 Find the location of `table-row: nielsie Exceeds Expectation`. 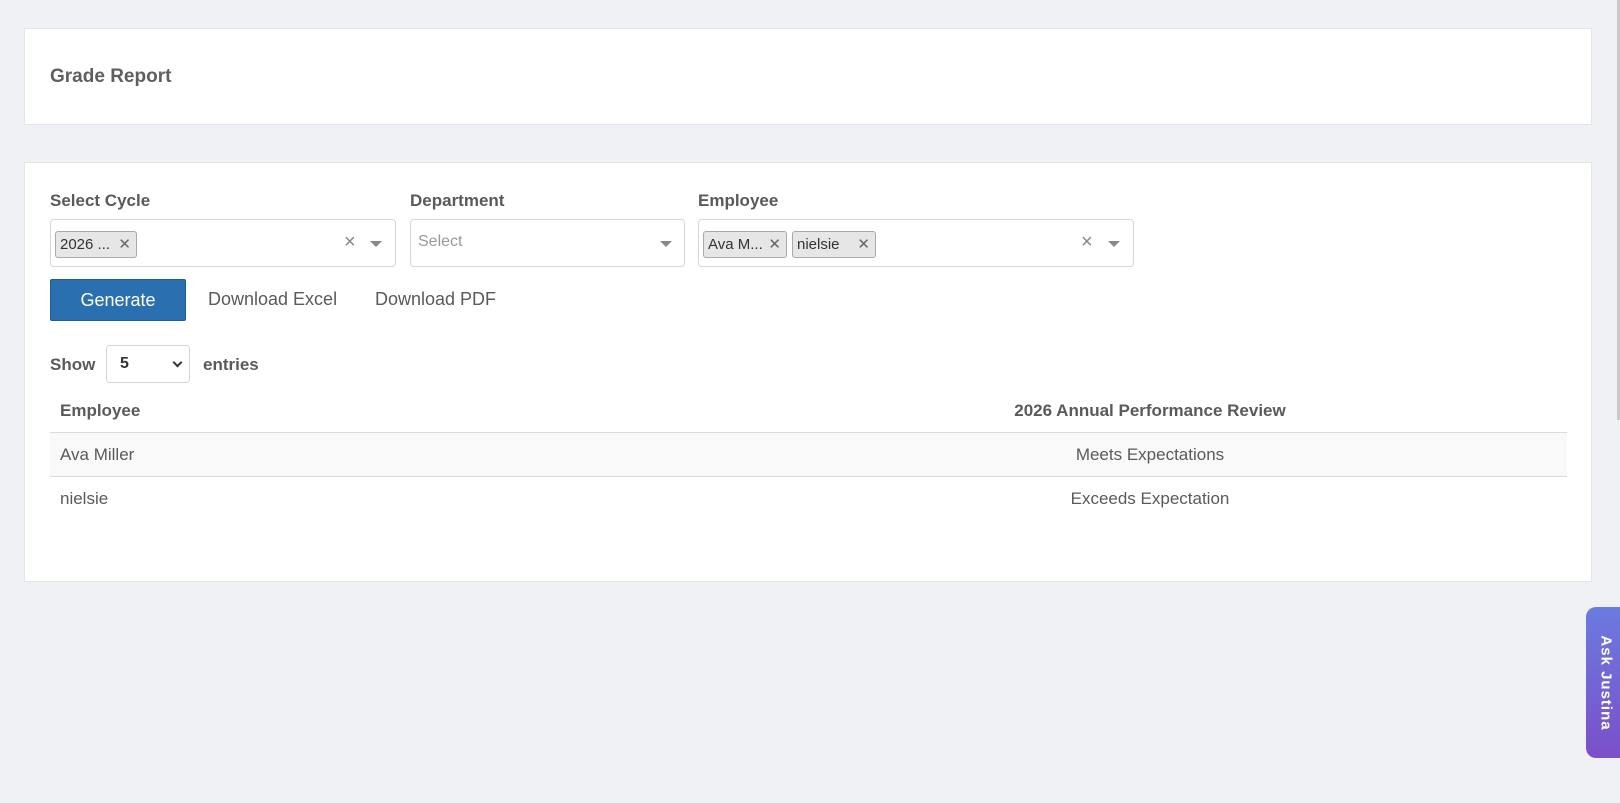

table-row: nielsie Exceeds Expectation is located at coordinates (808, 499).